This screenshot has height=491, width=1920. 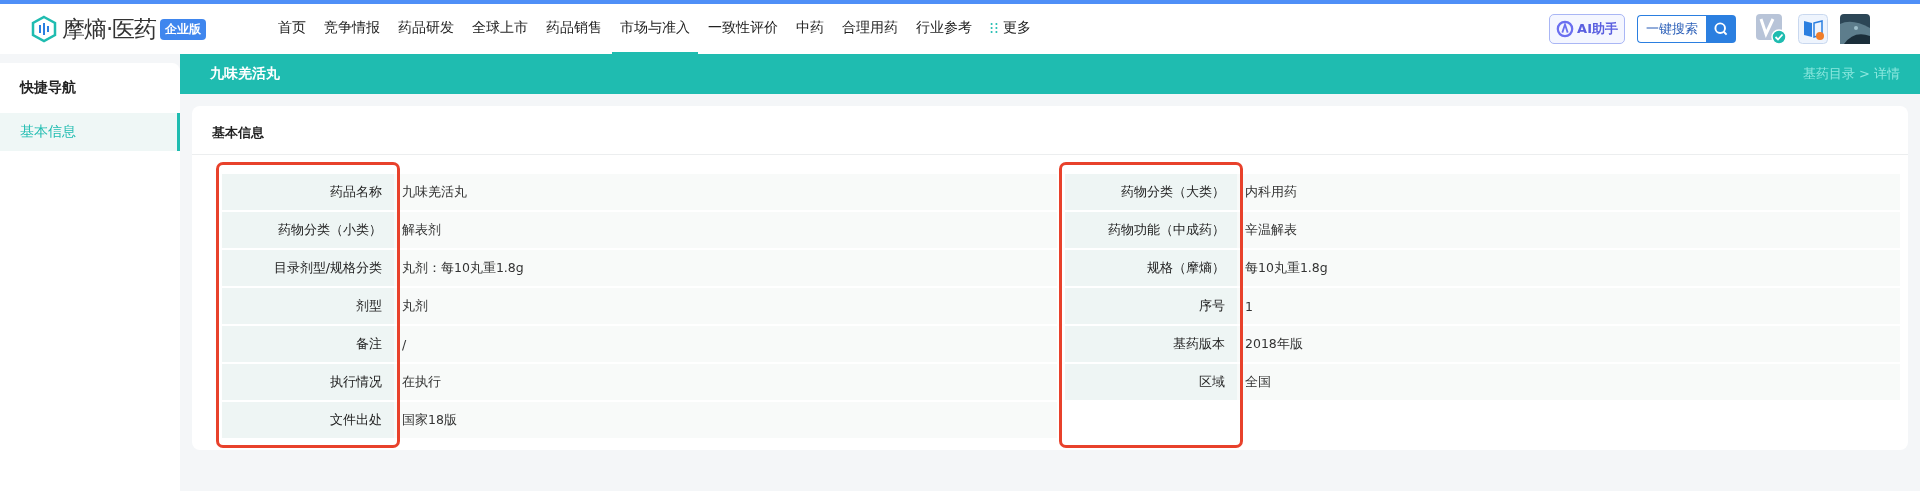 I want to click on dots-grid-icon, so click(x=994, y=28).